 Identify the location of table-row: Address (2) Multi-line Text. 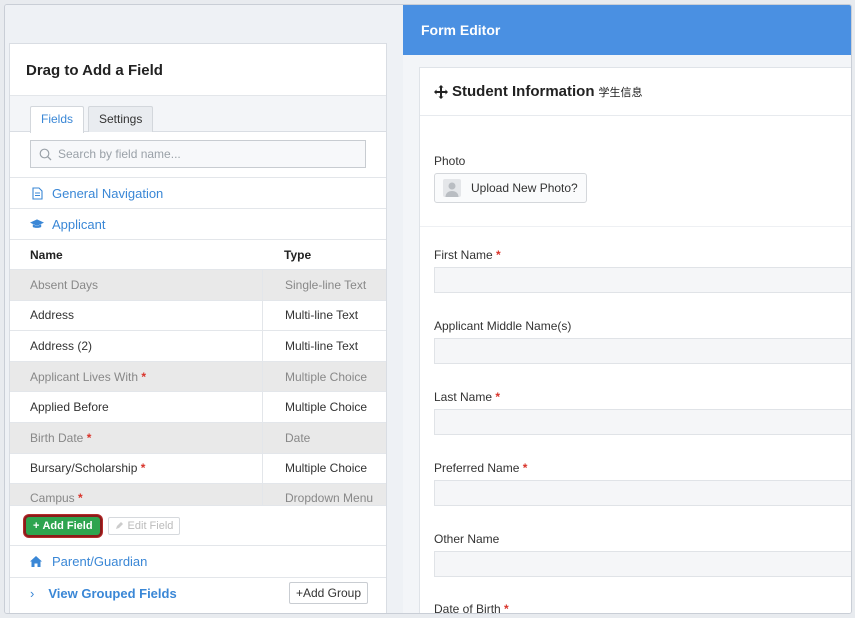
(198, 346).